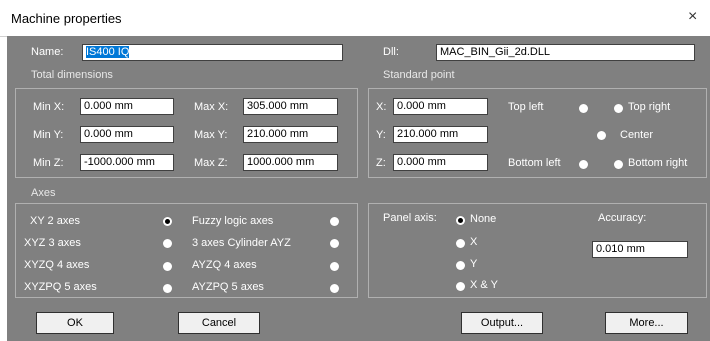  Describe the element at coordinates (57, 265) in the screenshot. I see `axes-option-label: XYZQ 4 axes` at that location.